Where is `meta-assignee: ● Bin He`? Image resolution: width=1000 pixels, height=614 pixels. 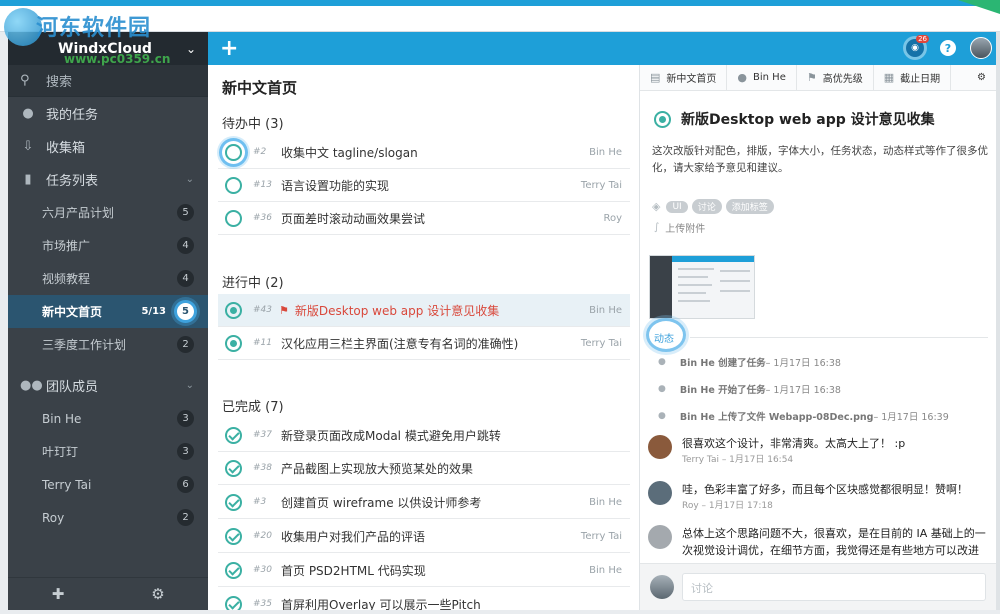 meta-assignee: ● Bin He is located at coordinates (762, 78).